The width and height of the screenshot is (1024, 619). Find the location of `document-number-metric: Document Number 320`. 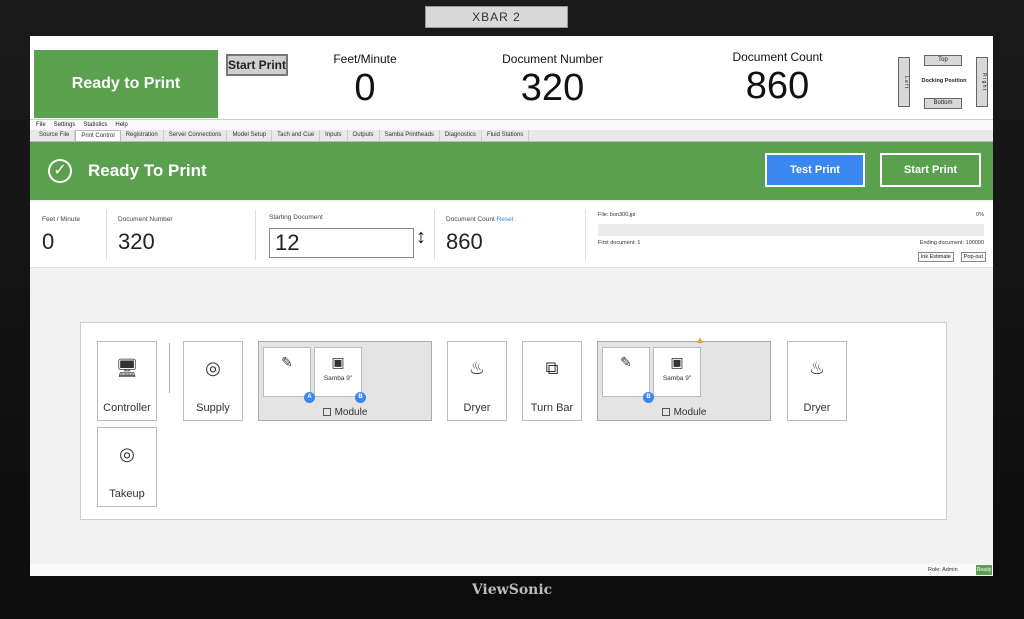

document-number-metric: Document Number 320 is located at coordinates (552, 81).